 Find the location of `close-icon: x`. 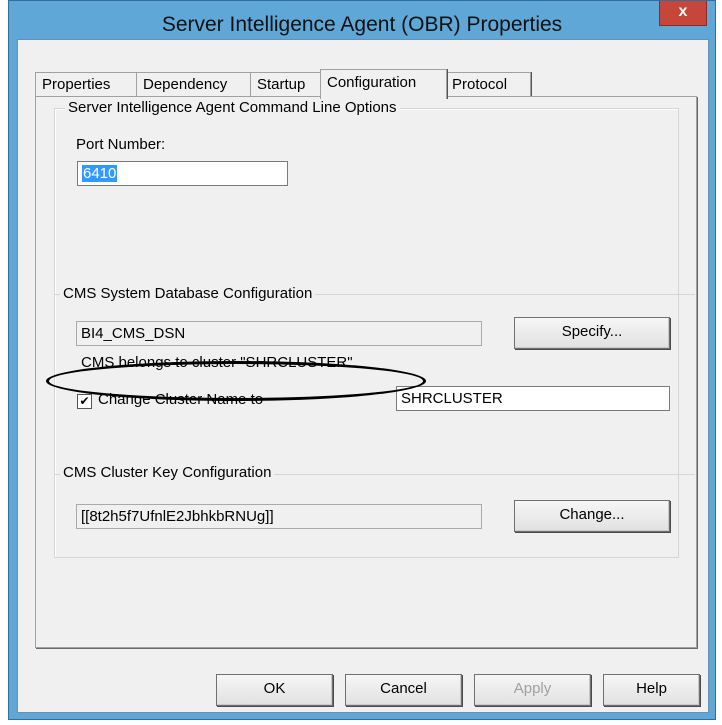

close-icon: x is located at coordinates (683, 11).